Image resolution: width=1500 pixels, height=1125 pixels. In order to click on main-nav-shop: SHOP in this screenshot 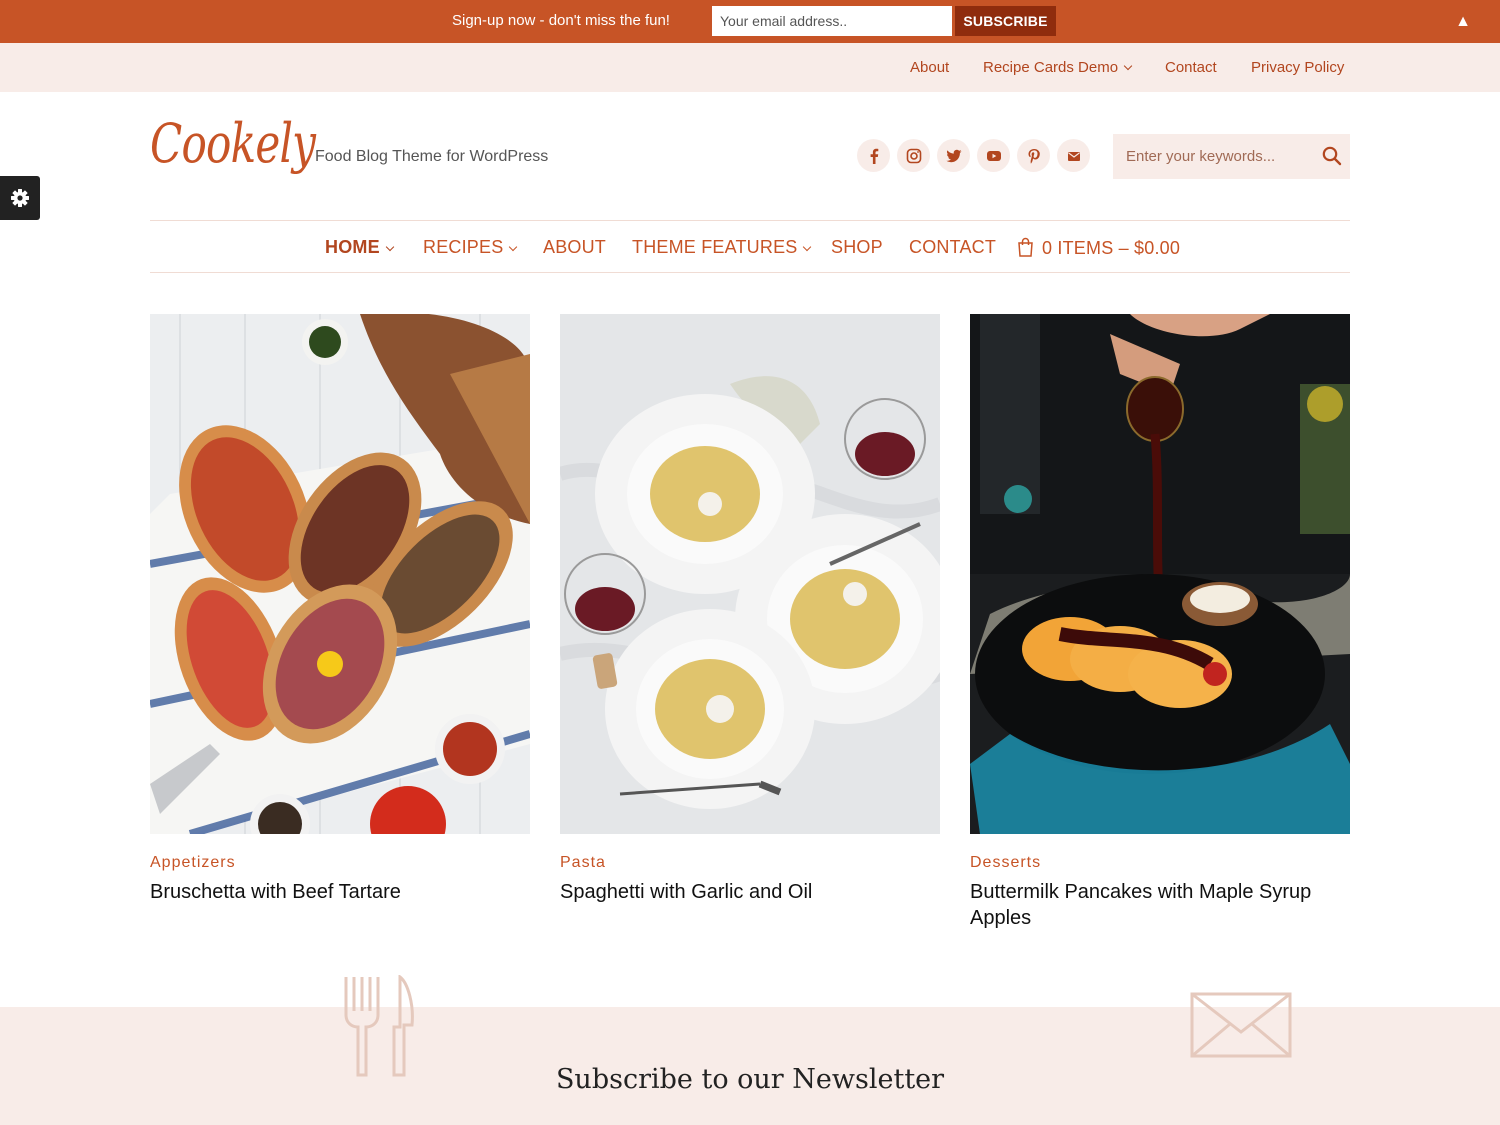, I will do `click(857, 247)`.